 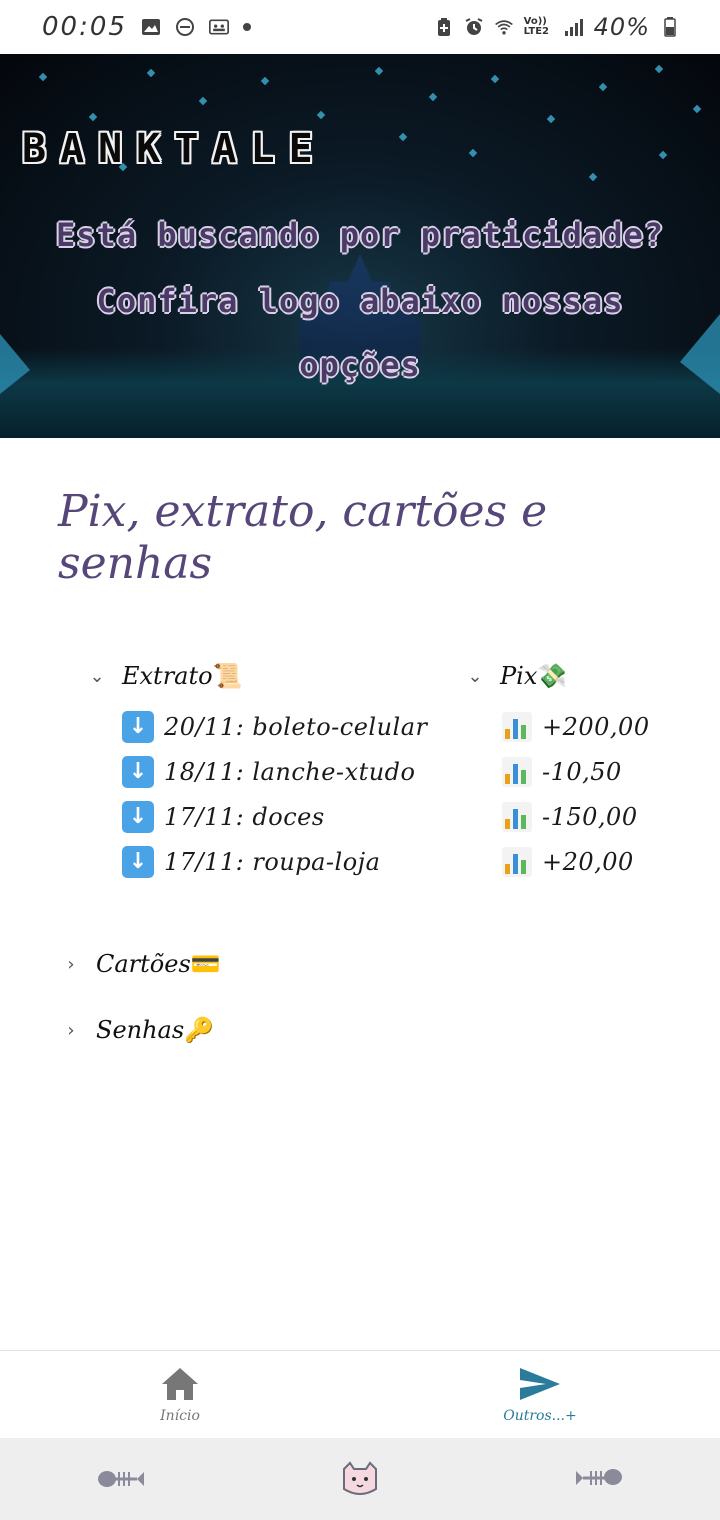 I want to click on extrato-entry: 17/11: roupa-loja, so click(x=272, y=861).